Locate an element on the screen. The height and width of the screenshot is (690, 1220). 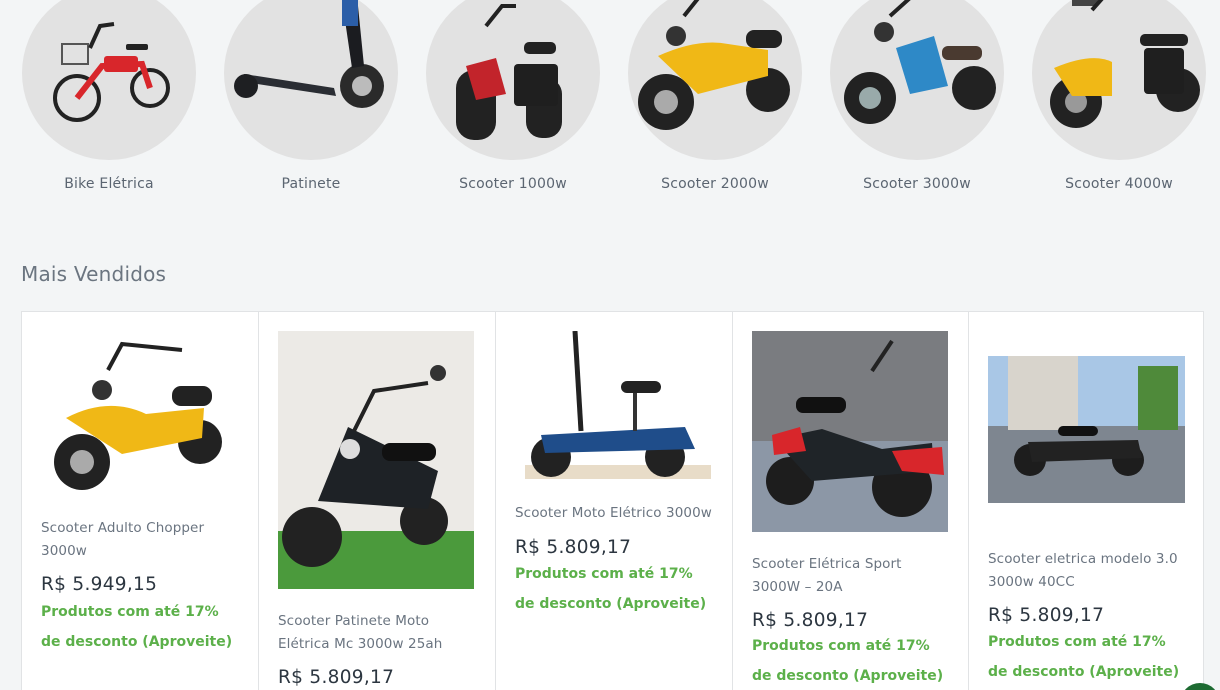
category-label: Scooter 3000w is located at coordinates (917, 184).